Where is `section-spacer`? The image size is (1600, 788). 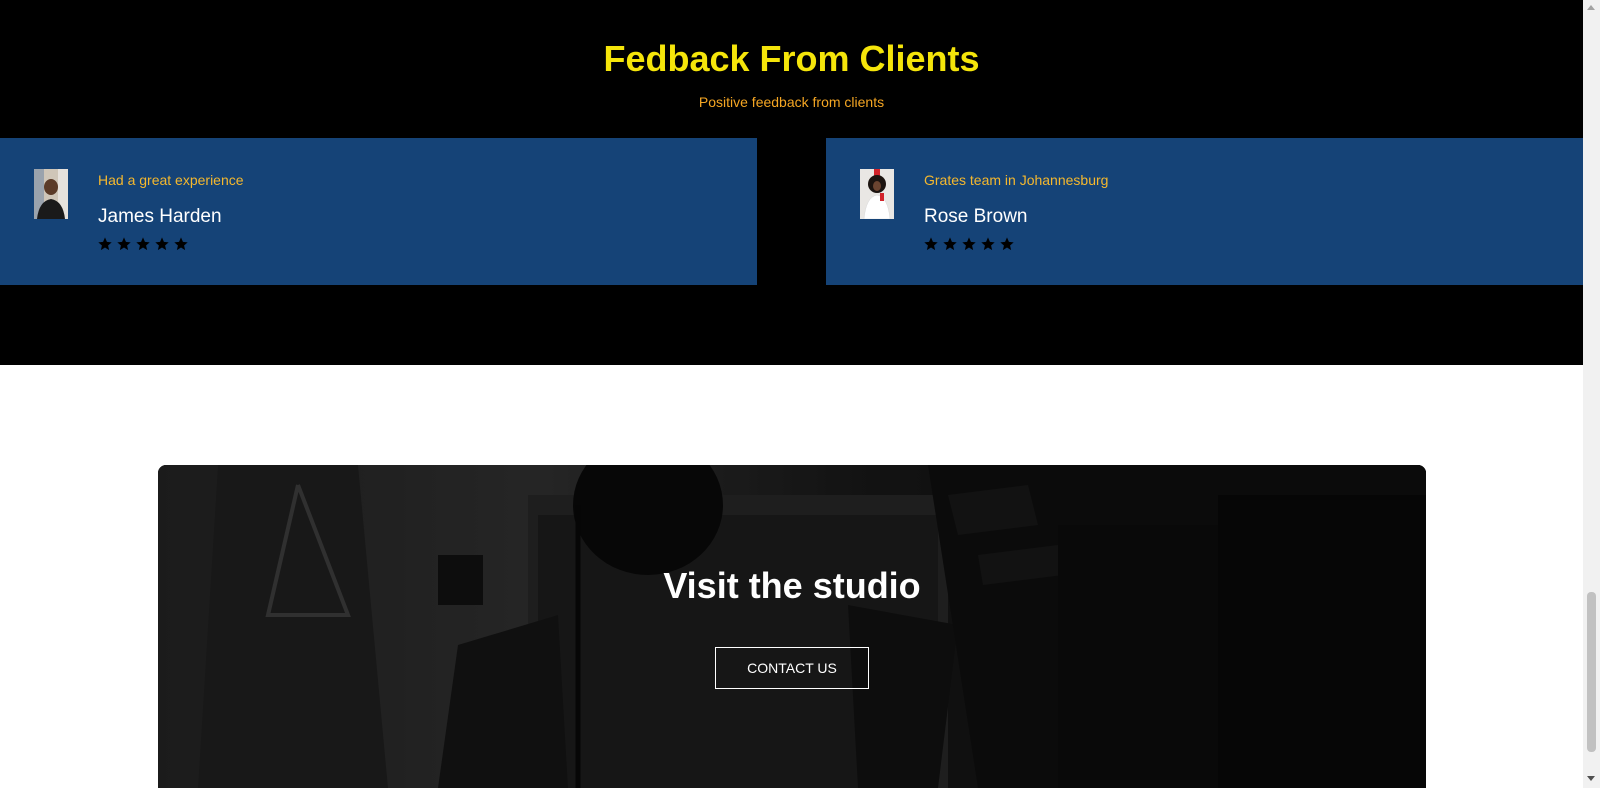
section-spacer is located at coordinates (791, 415).